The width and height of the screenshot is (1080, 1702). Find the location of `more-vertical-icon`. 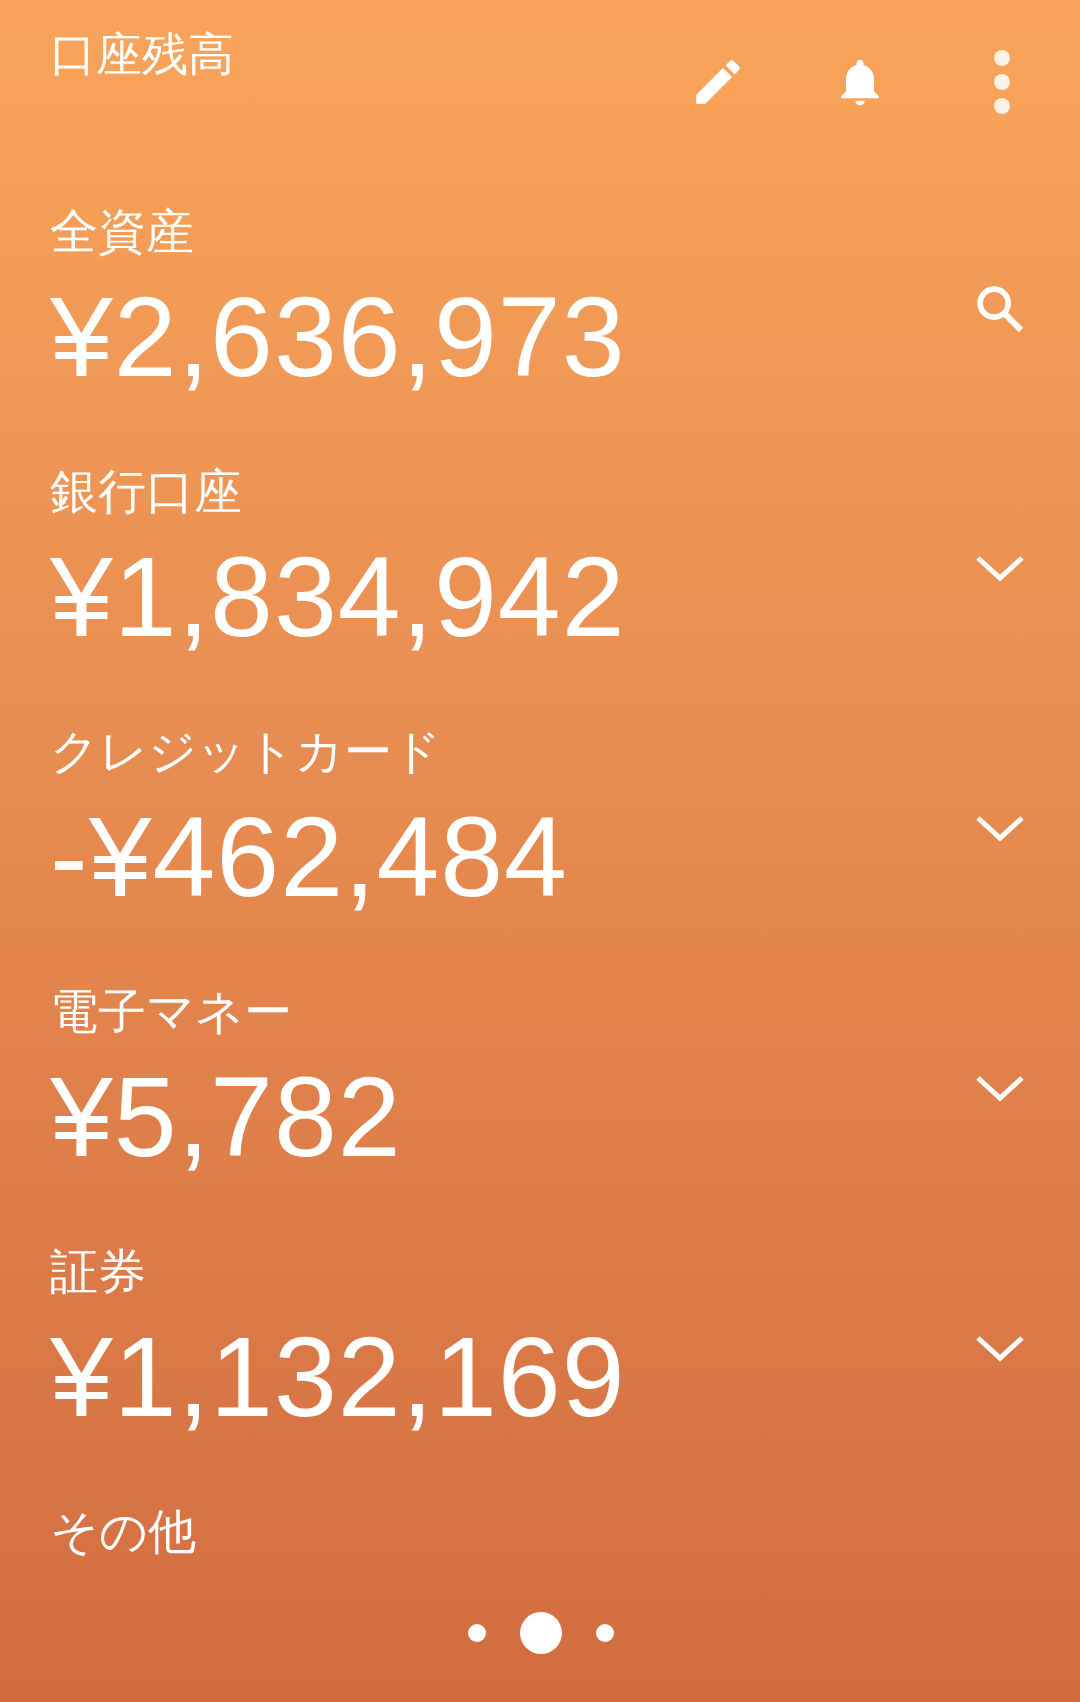

more-vertical-icon is located at coordinates (1002, 82).